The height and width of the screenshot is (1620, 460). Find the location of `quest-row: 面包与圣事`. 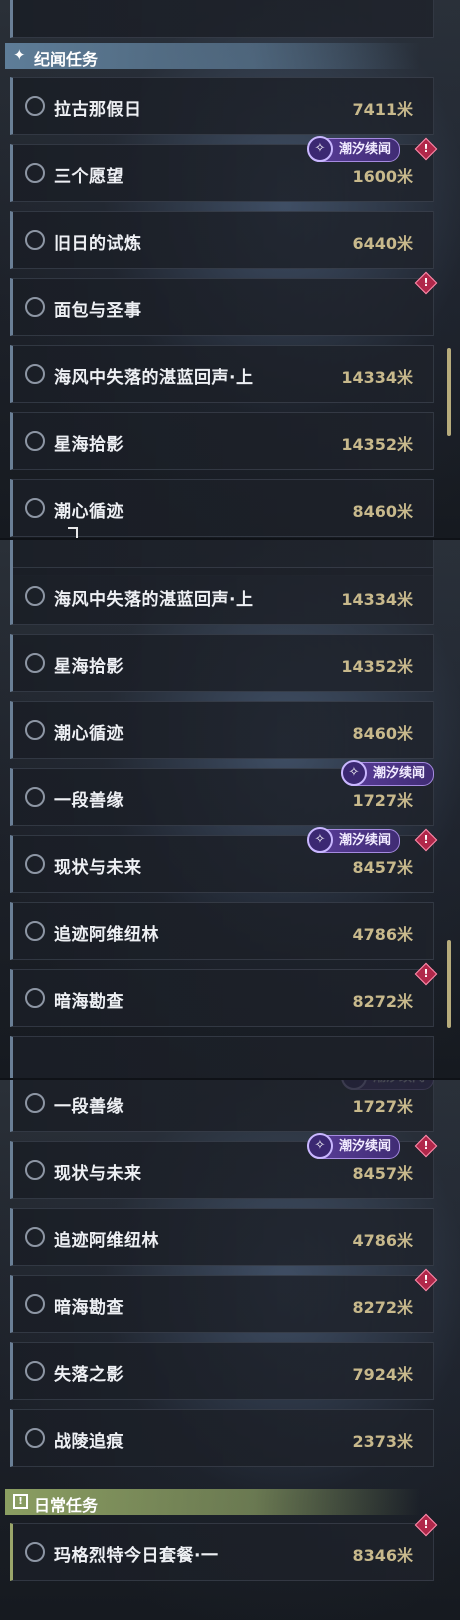

quest-row: 面包与圣事 is located at coordinates (222, 307).